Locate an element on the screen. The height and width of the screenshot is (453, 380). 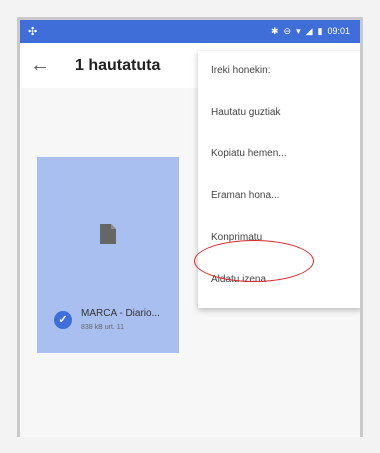
wifi-icon: ▾ is located at coordinates (298, 31).